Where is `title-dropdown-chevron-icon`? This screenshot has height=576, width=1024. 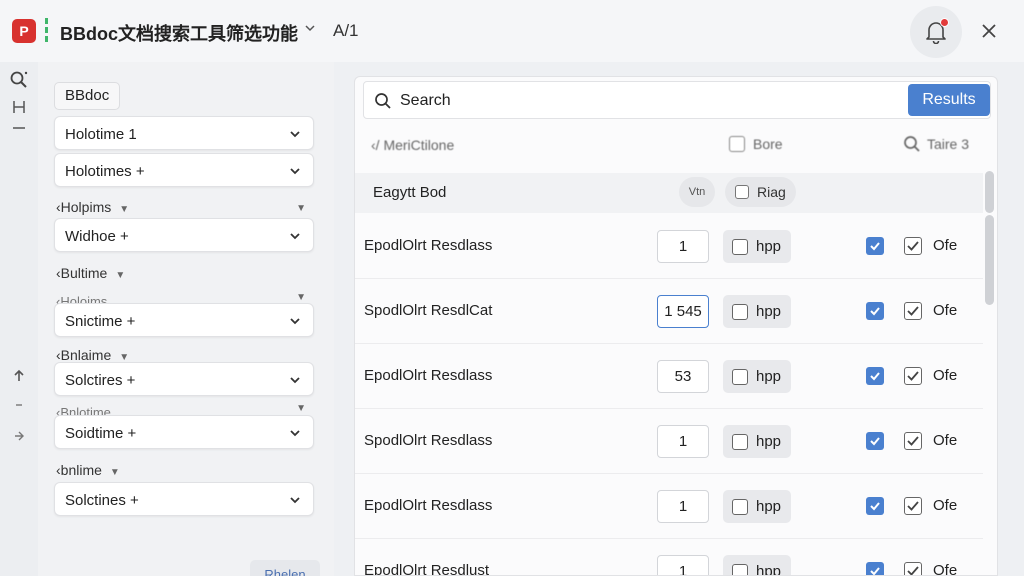
title-dropdown-chevron-icon is located at coordinates (310, 29).